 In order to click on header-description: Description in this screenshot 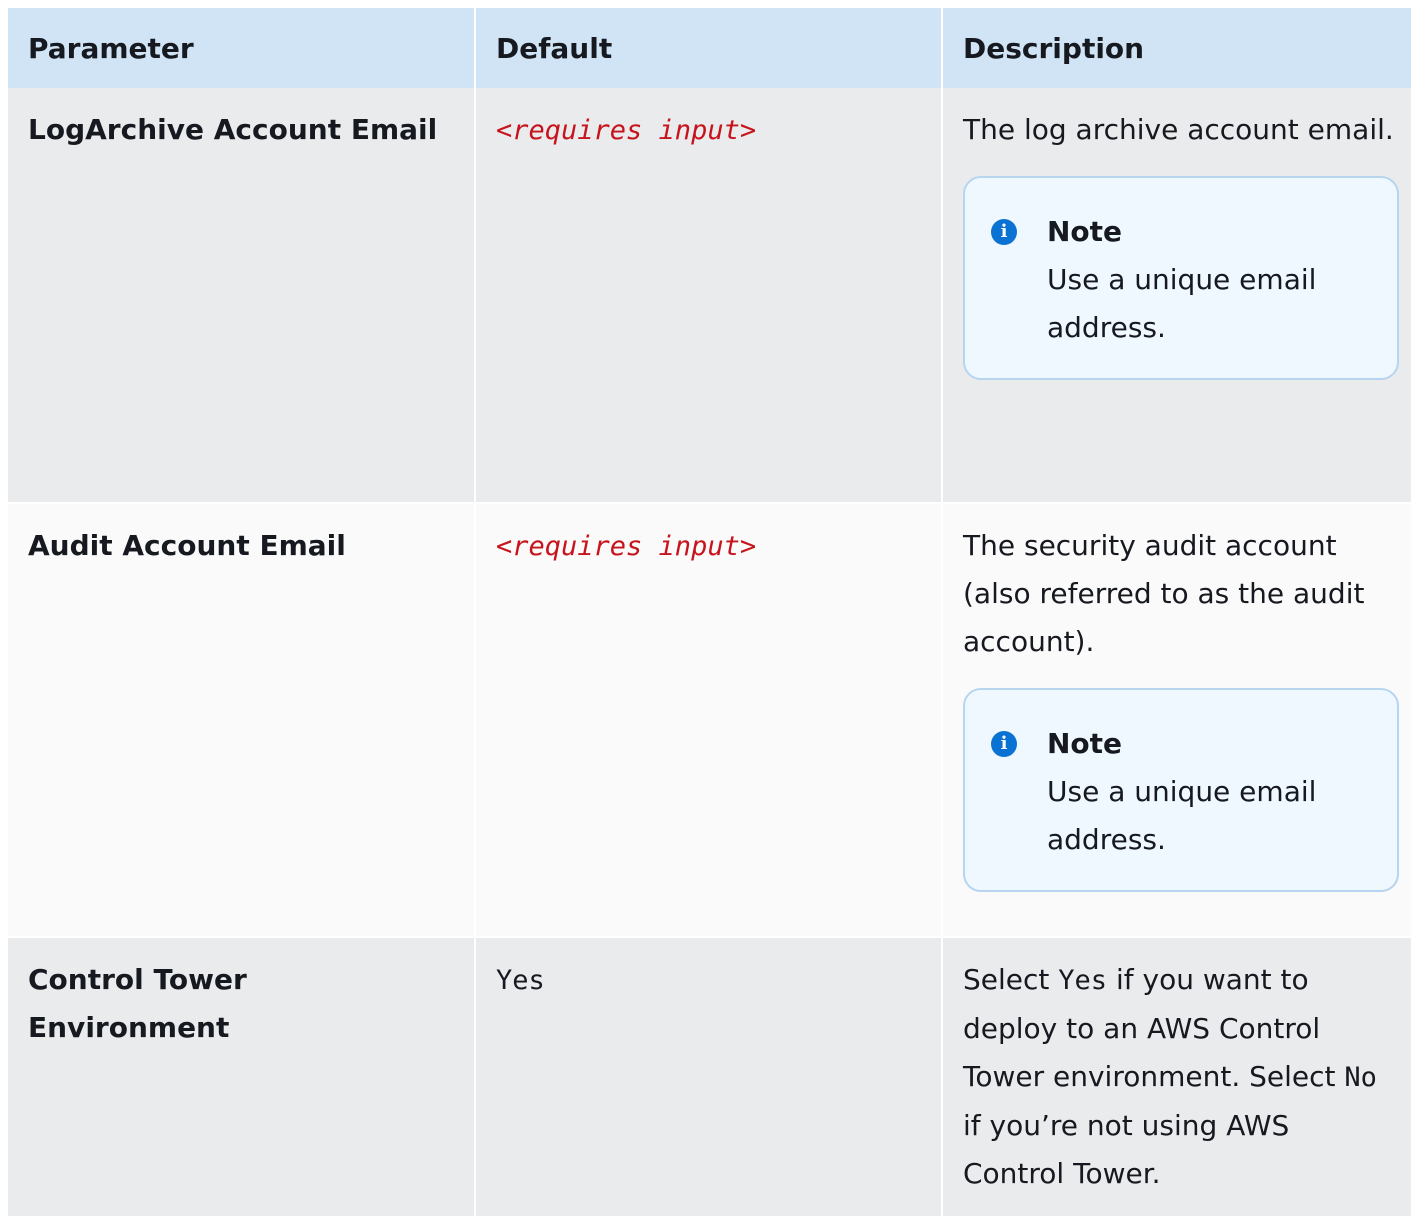, I will do `click(1176, 48)`.